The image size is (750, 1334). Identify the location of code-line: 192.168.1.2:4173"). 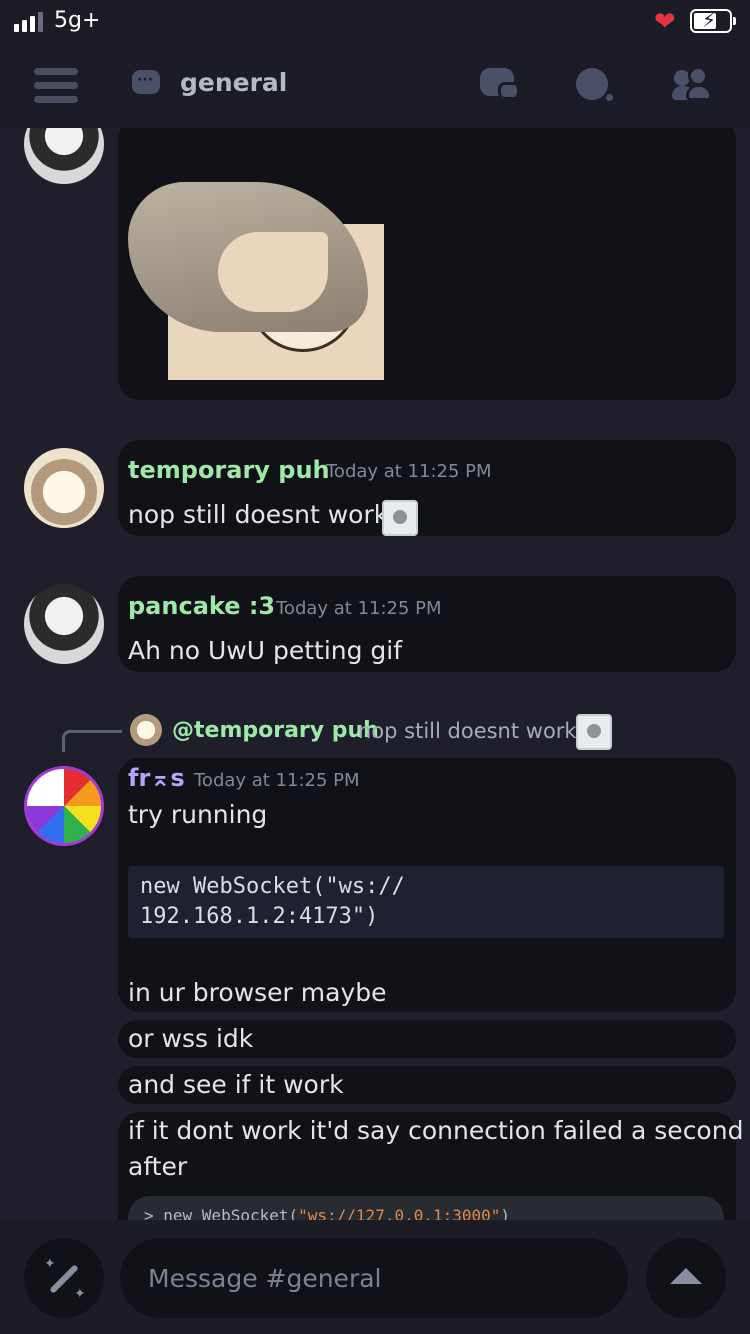
(259, 916).